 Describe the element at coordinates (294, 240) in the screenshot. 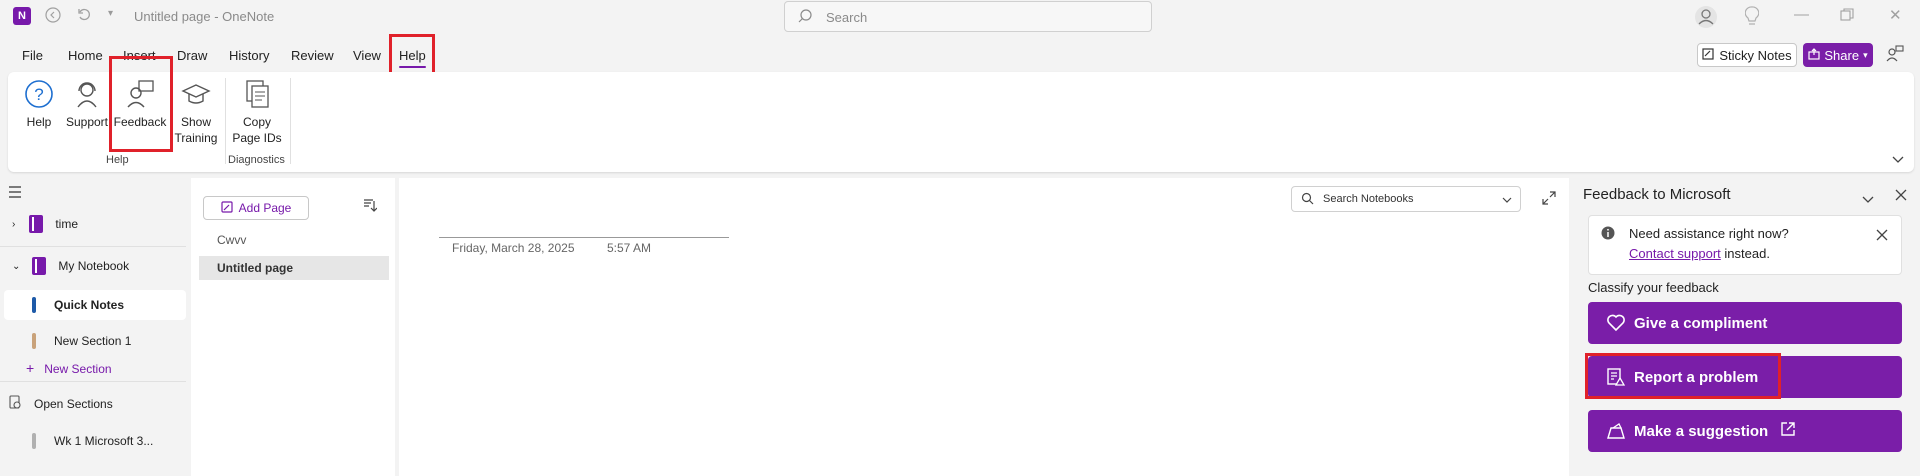

I see `page-item: Cwvv` at that location.